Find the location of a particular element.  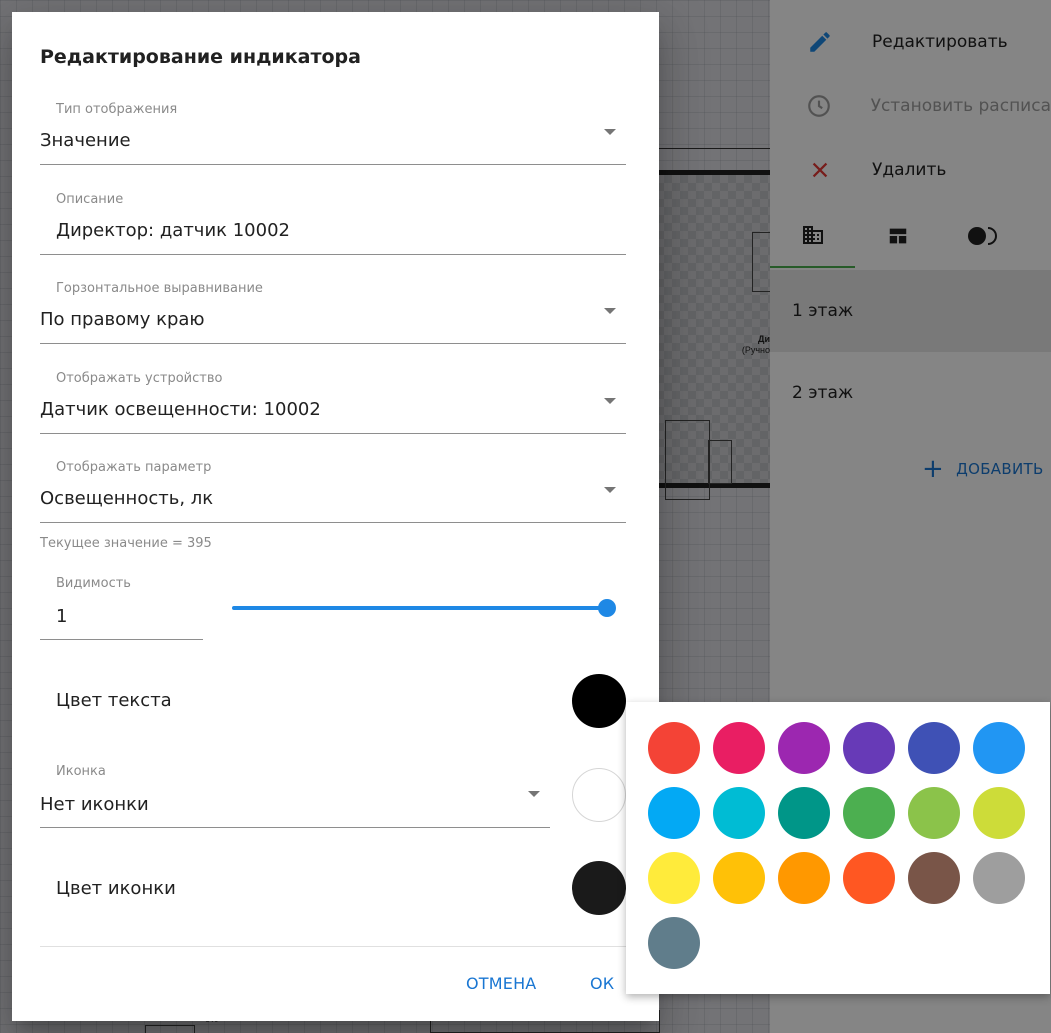

description-label: Описание is located at coordinates (90, 199).